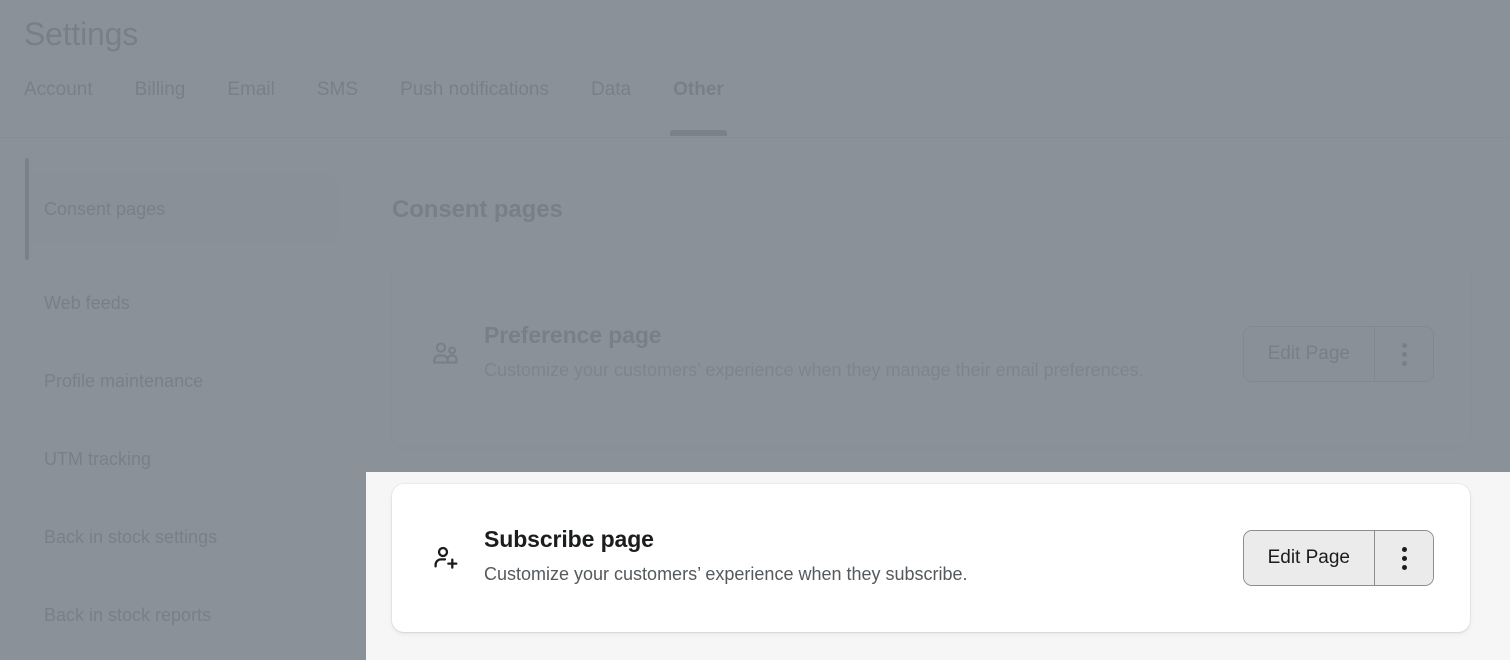 This screenshot has height=660, width=1510. I want to click on sidebar-item-profile-maintenance: Profile maintenance, so click(181, 381).